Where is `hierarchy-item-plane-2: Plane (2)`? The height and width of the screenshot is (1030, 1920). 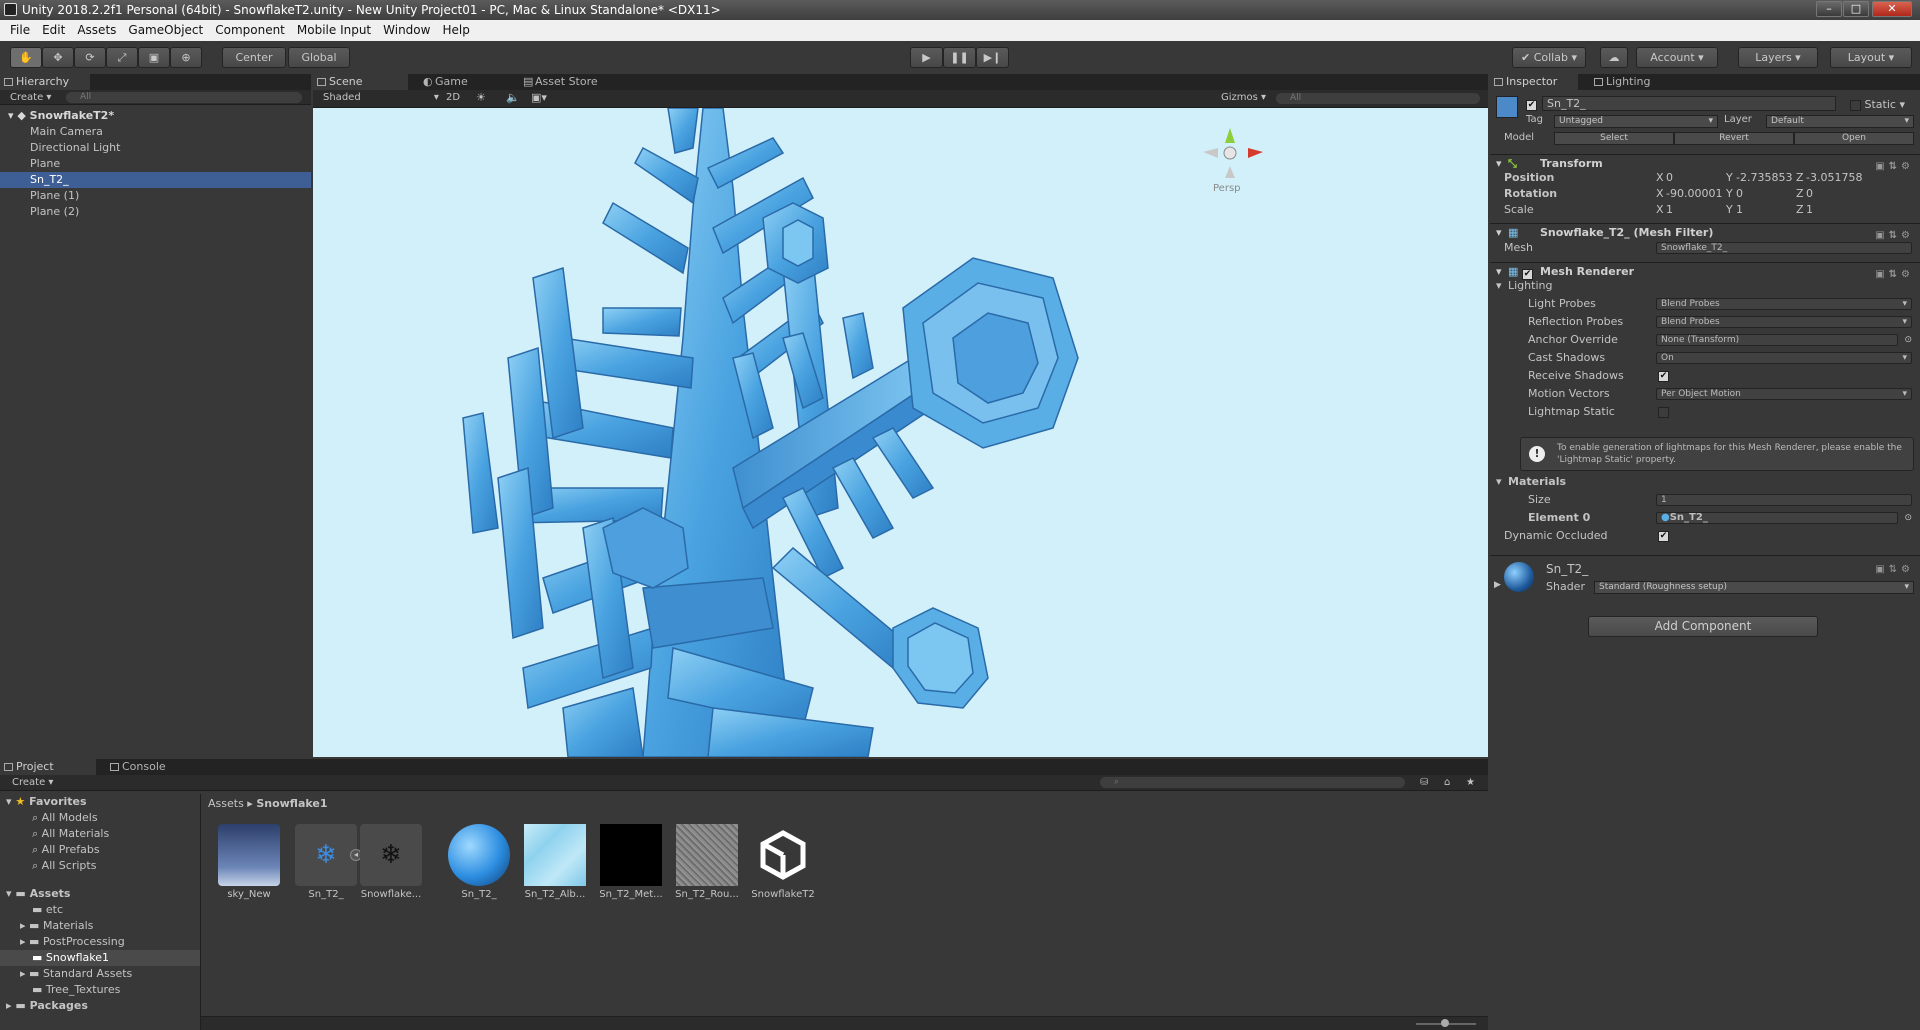
hierarchy-item-plane-2: Plane (2) is located at coordinates (155, 212).